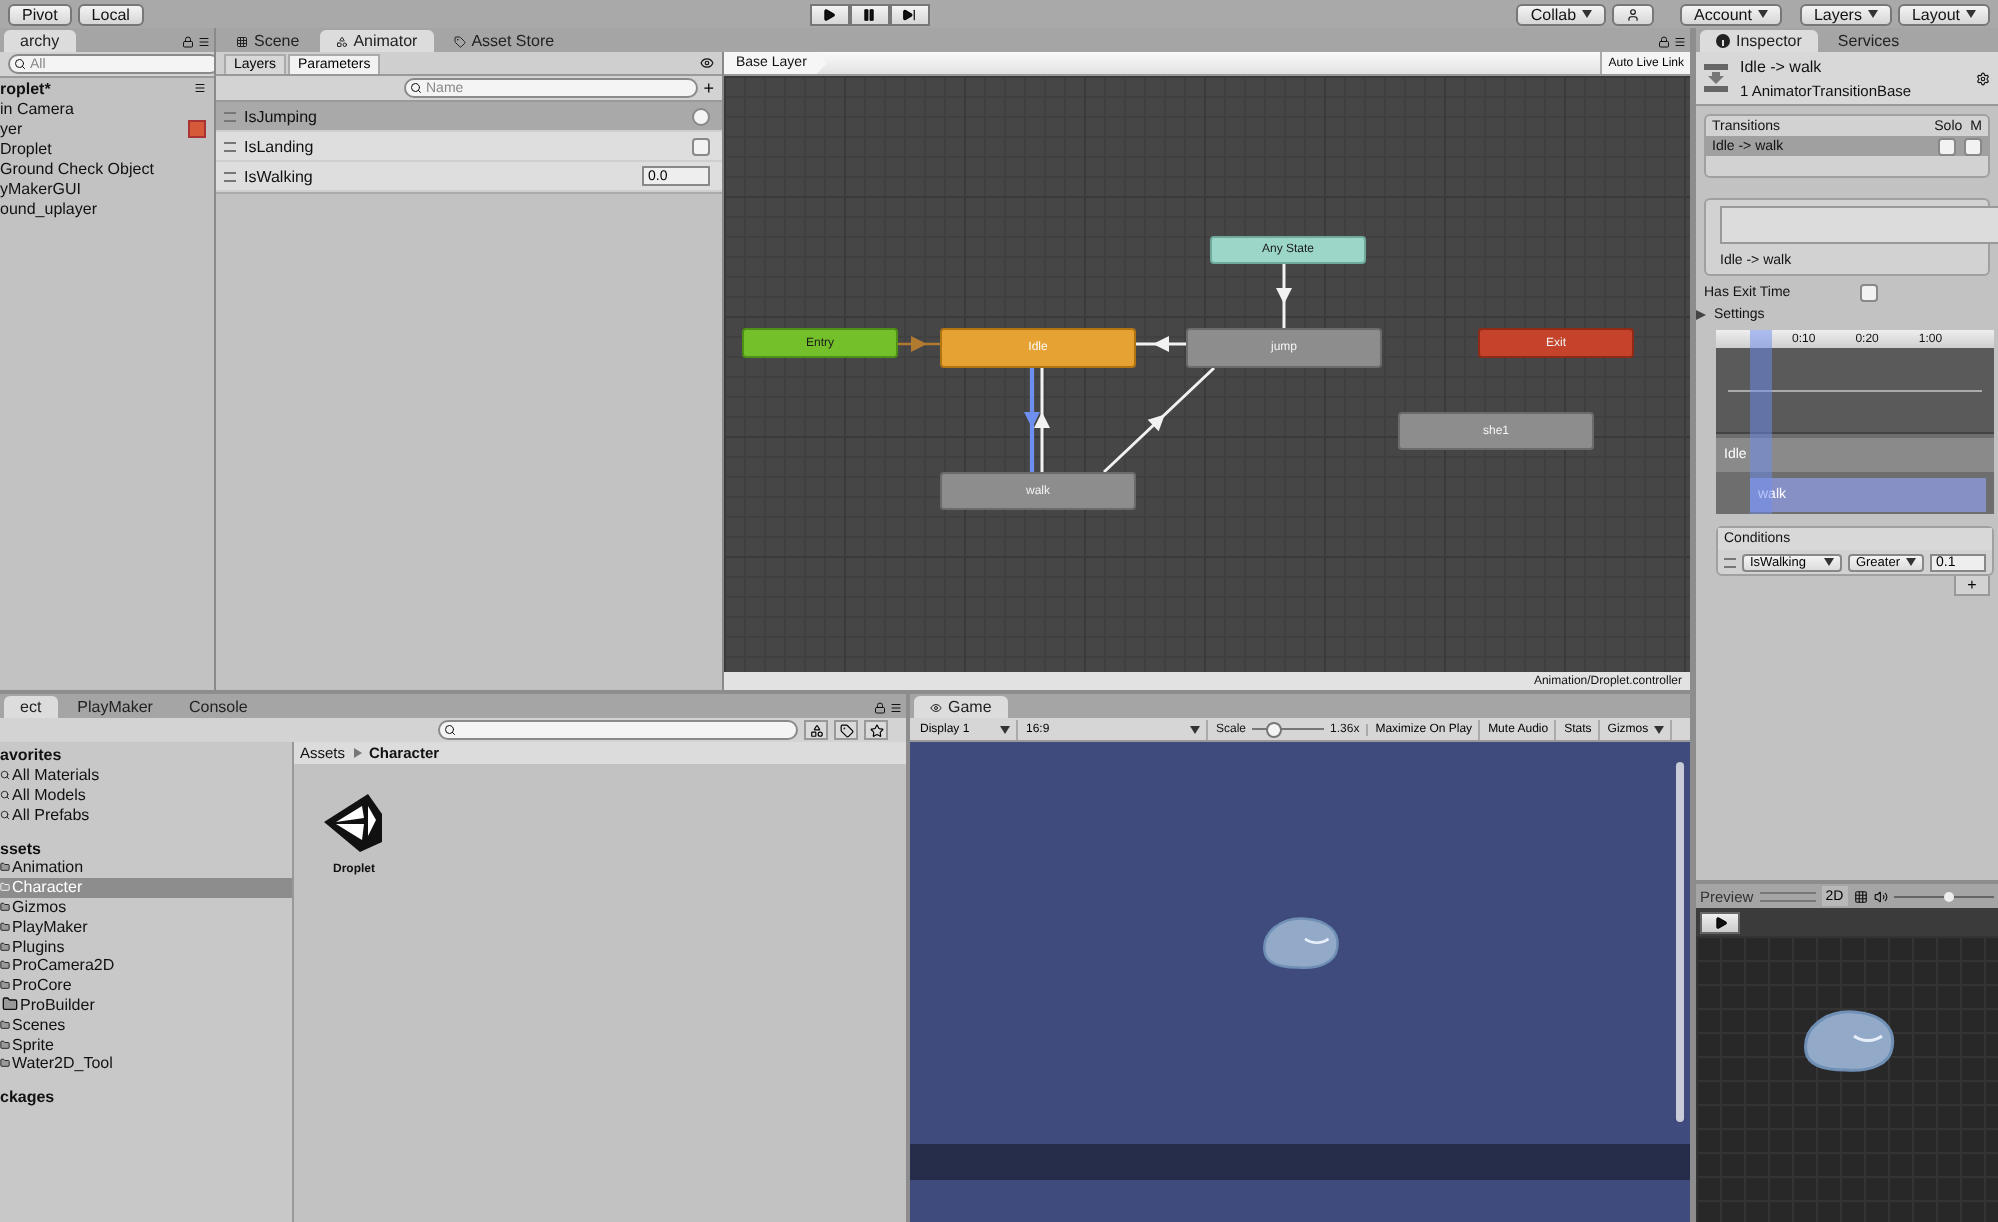 The height and width of the screenshot is (1222, 1998). Describe the element at coordinates (618, 730) in the screenshot. I see `search-field` at that location.